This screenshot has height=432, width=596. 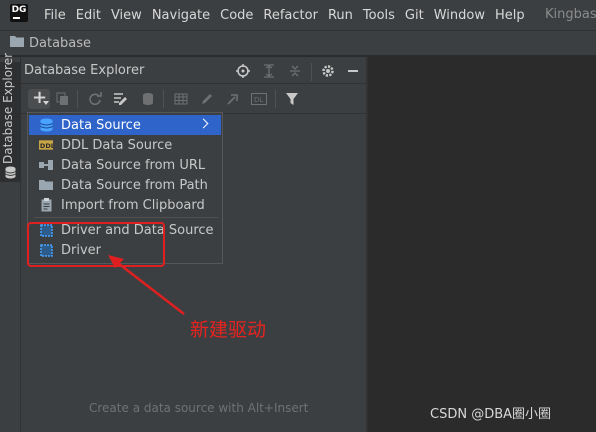 I want to click on plus-icon: +, so click(x=40, y=97).